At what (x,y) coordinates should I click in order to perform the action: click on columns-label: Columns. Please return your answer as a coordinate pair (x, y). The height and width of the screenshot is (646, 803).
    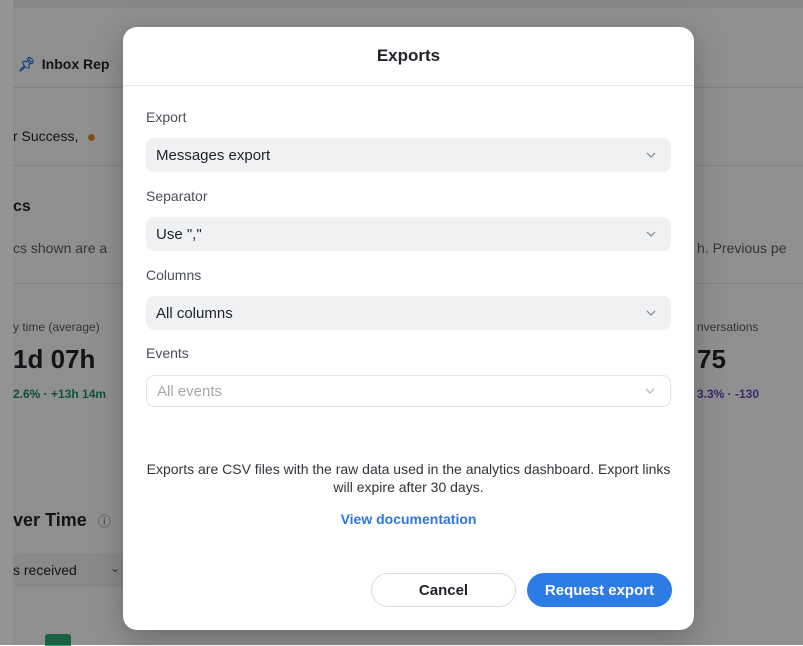
    Looking at the image, I should click on (174, 275).